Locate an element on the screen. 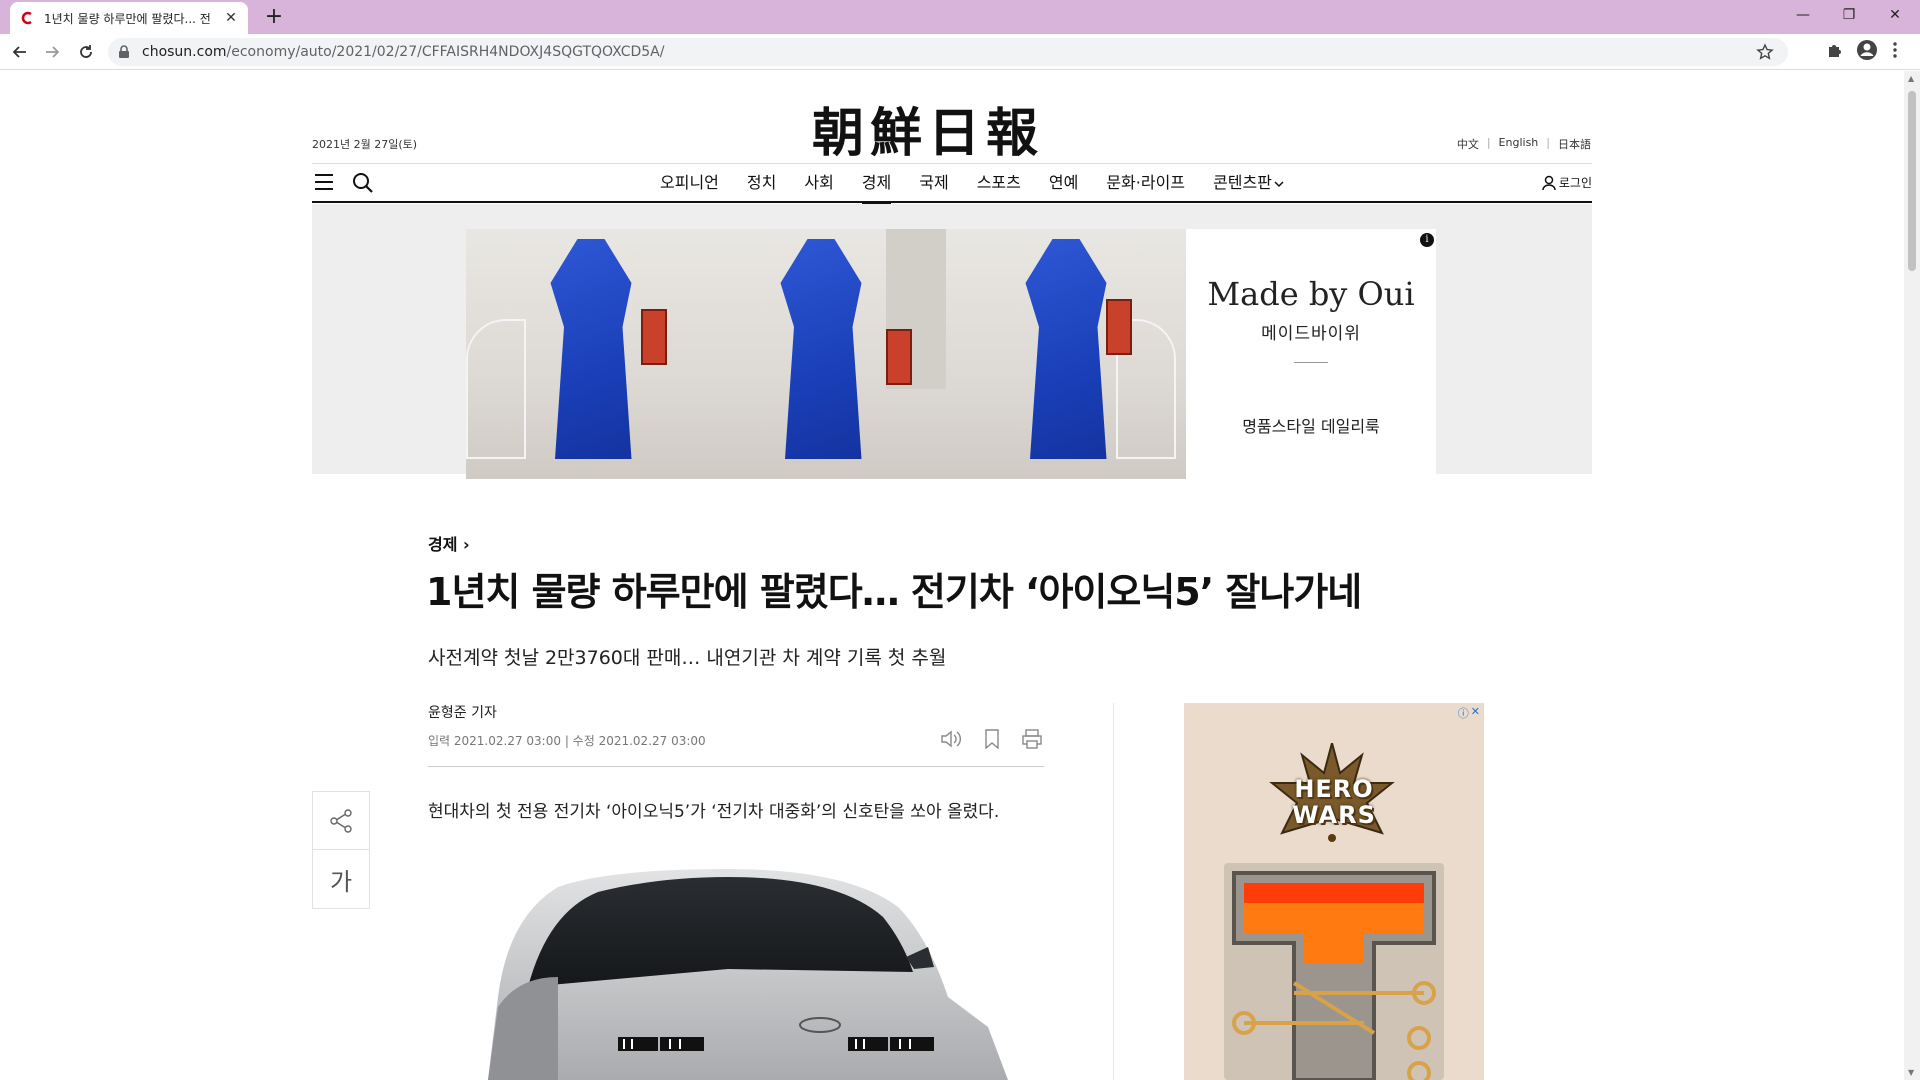 The height and width of the screenshot is (1080, 1920). game-title-line2: WARS is located at coordinates (1334, 815).